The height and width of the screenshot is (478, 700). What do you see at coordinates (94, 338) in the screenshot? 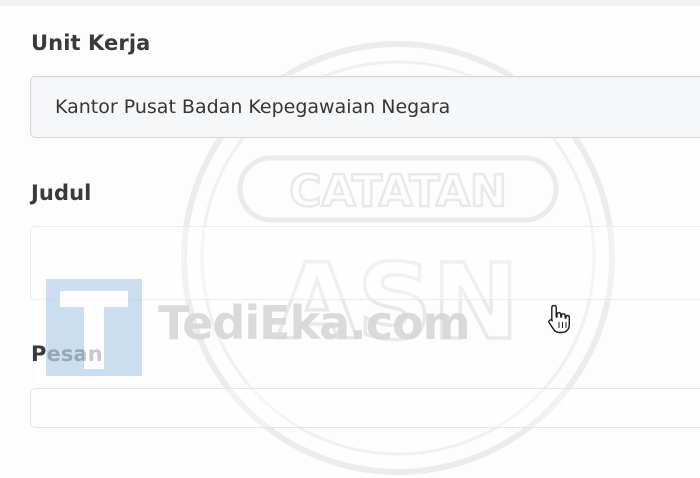
I see `logo-t-stem` at bounding box center [94, 338].